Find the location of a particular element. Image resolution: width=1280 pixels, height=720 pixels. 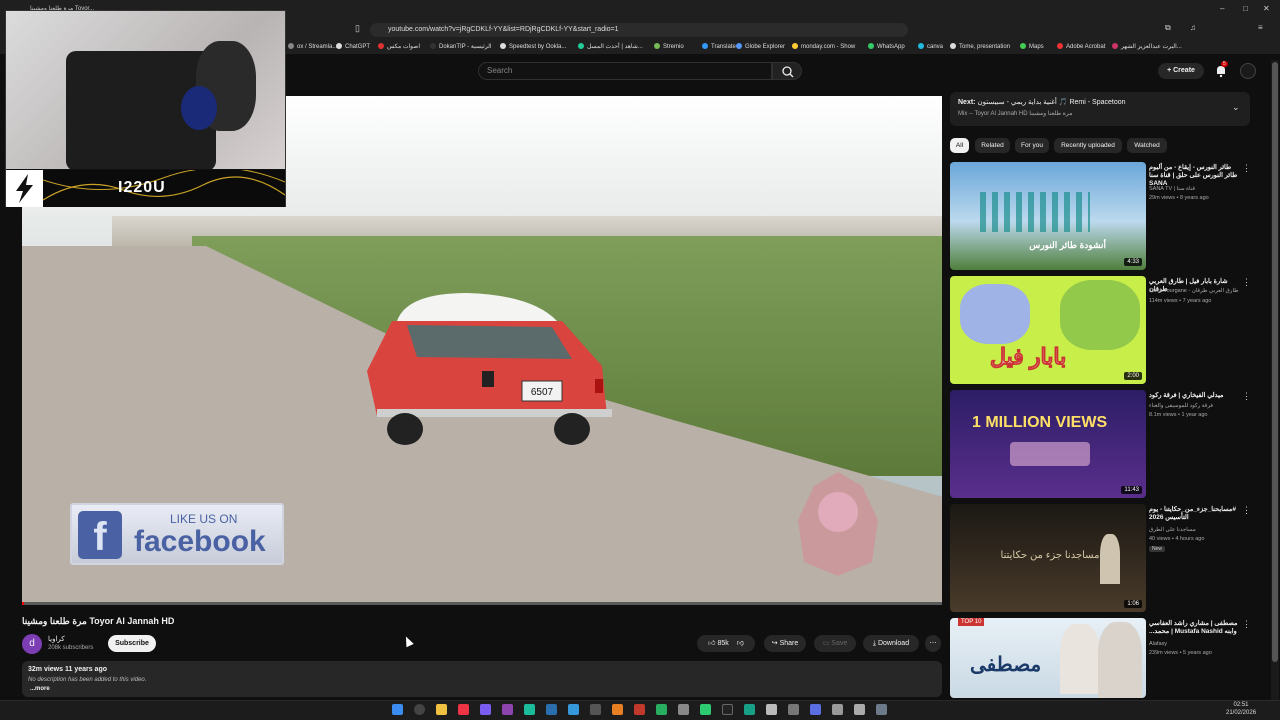

recommended-channel: Tarek Tourgane - طارق العربي طرقان is located at coordinates (1199, 291).